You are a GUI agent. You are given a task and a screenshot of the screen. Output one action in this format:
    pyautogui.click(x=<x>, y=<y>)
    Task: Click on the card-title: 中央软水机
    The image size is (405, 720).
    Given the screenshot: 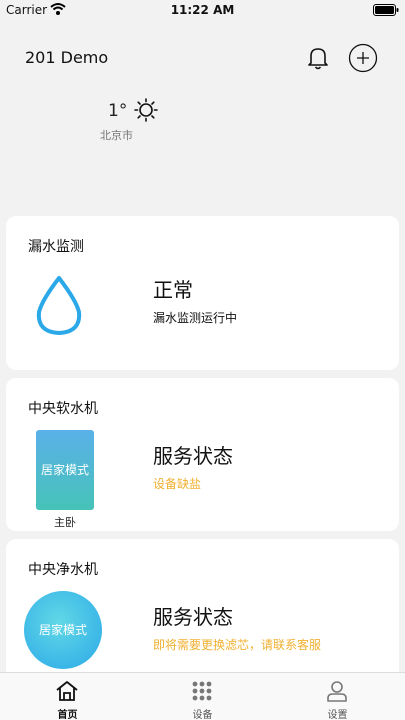 What is the action you would take?
    pyautogui.click(x=63, y=409)
    